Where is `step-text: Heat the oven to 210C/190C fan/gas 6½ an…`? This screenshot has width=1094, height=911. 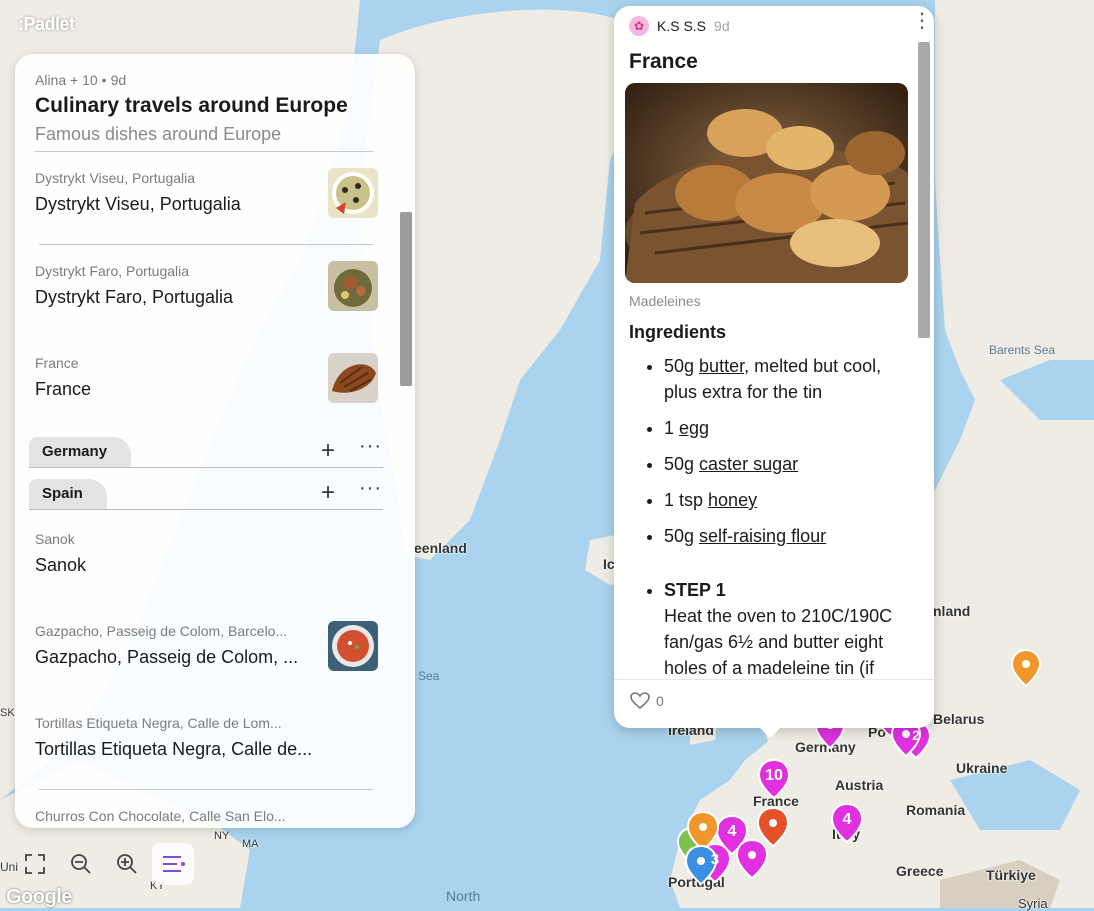 step-text: Heat the oven to 210C/190C fan/gas 6½ an… is located at coordinates (778, 642).